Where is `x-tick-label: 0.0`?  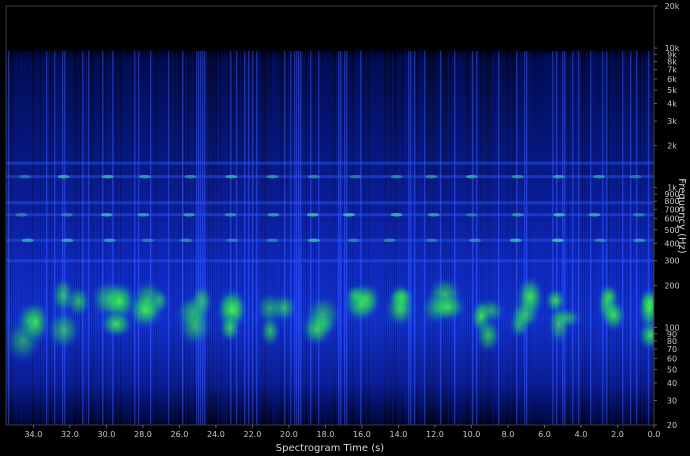
x-tick-label: 0.0 is located at coordinates (654, 434).